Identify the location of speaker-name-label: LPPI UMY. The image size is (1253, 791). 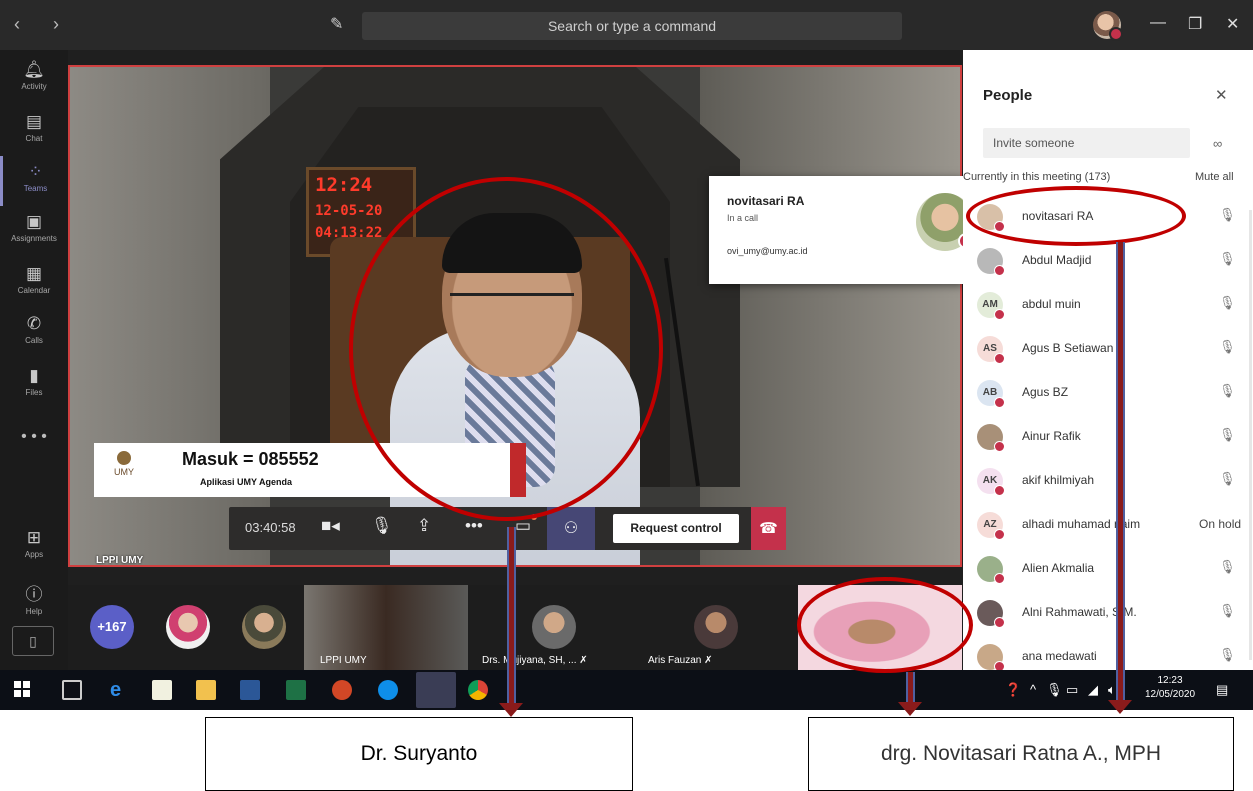
(120, 560).